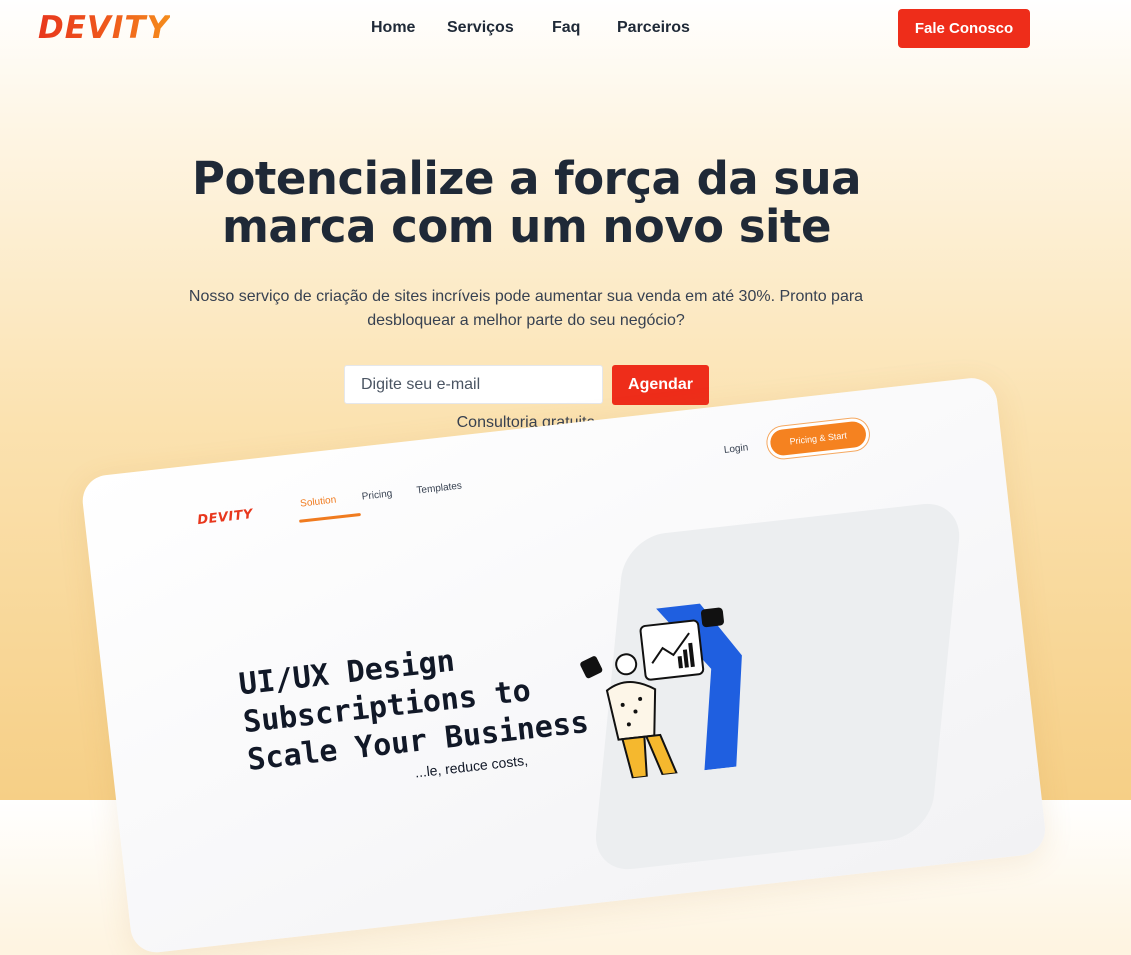 This screenshot has width=1131, height=955. What do you see at coordinates (526, 226) in the screenshot?
I see `hero-title-line-2: marca com um novo site` at bounding box center [526, 226].